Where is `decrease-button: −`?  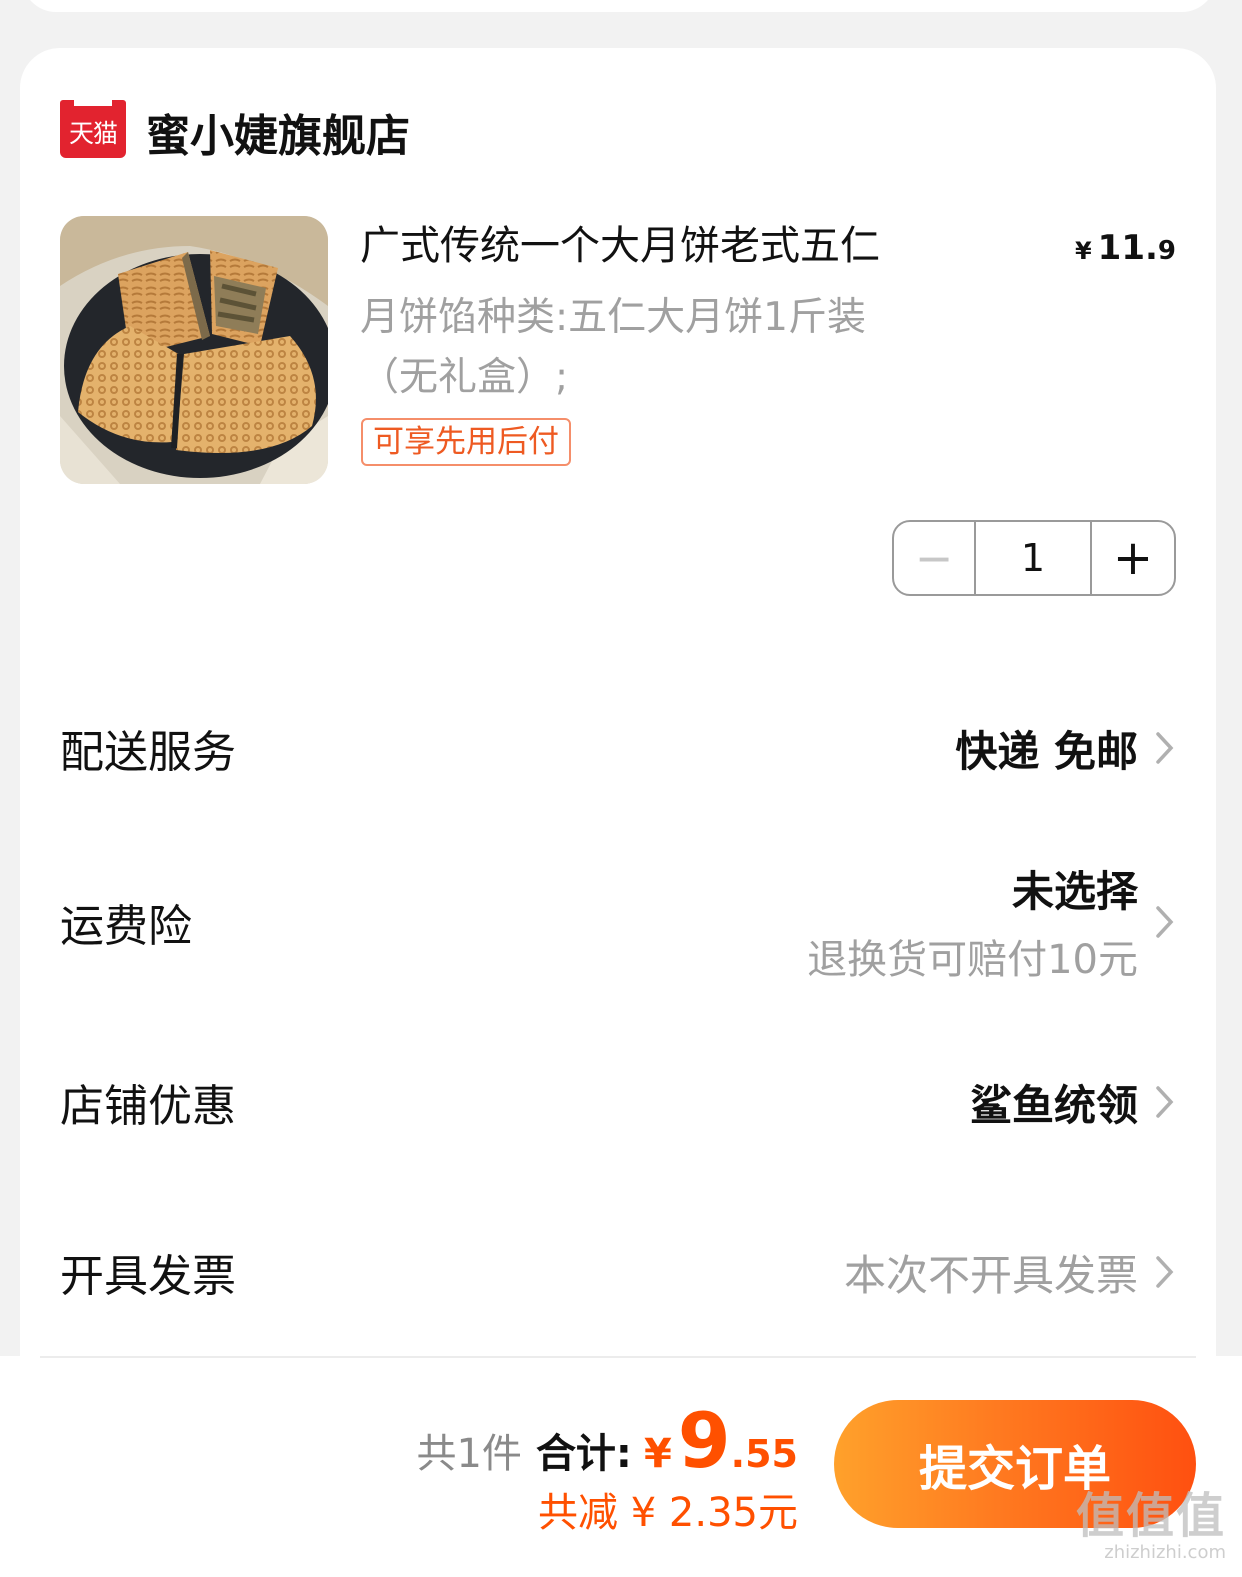 decrease-button: − is located at coordinates (935, 558).